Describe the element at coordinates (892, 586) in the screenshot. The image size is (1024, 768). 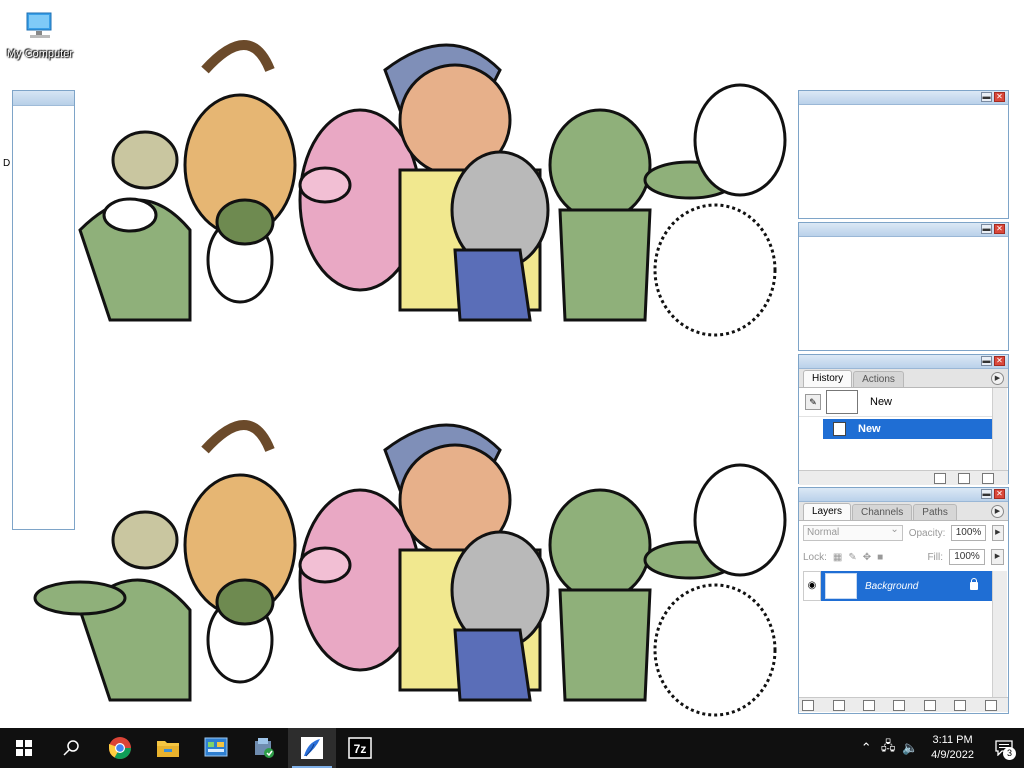
I see `layer-name: Background` at that location.